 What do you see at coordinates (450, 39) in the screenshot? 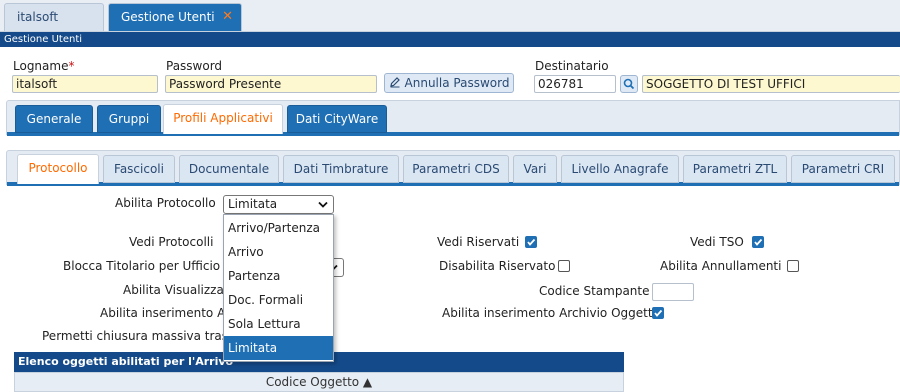
I see `page-title: Gestione Utenti` at bounding box center [450, 39].